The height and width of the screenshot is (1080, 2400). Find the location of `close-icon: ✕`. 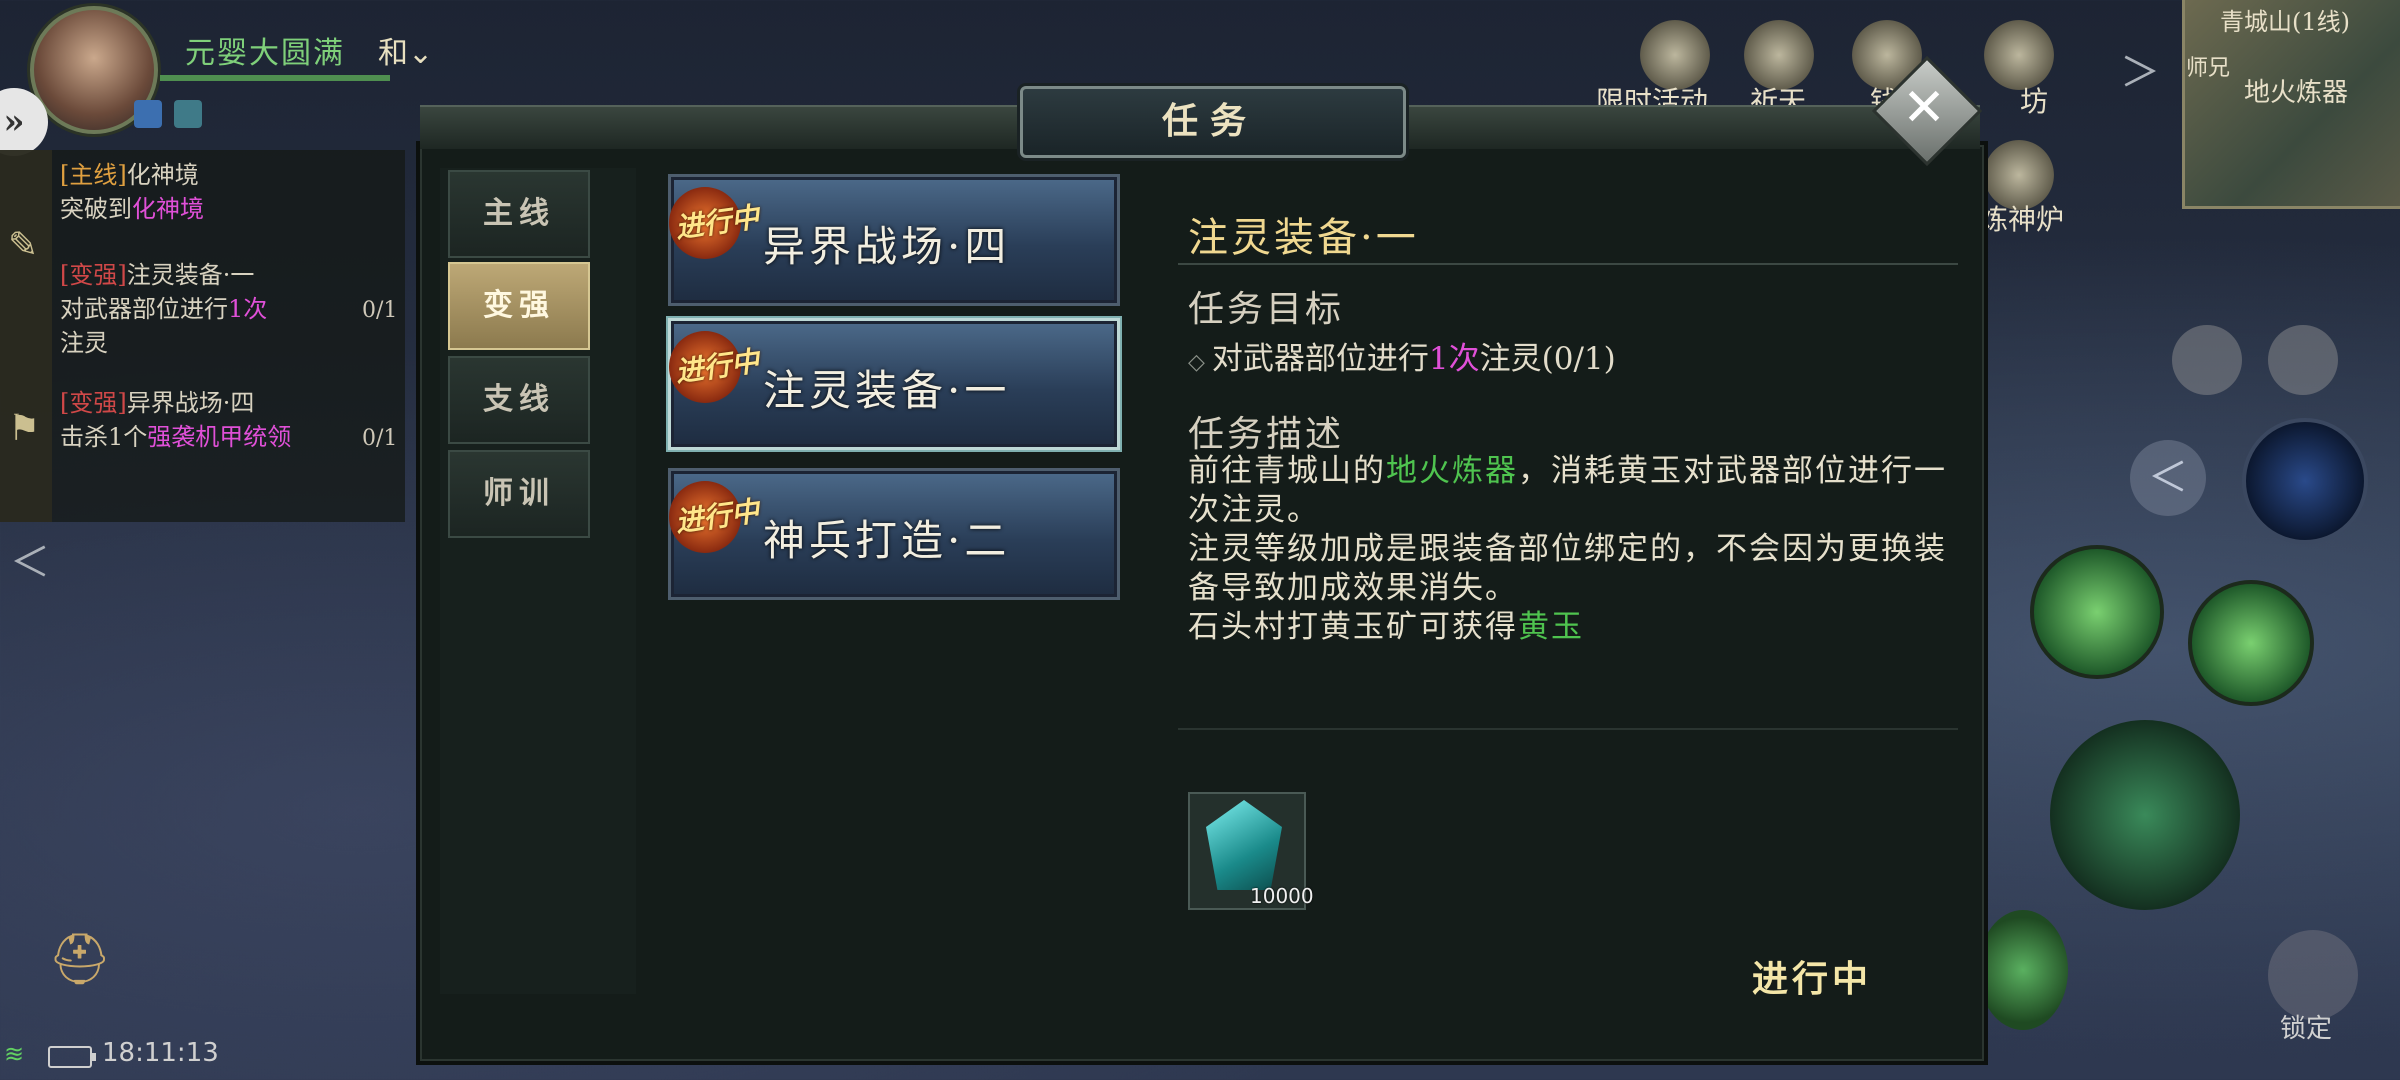

close-icon: ✕ is located at coordinates (1924, 108).